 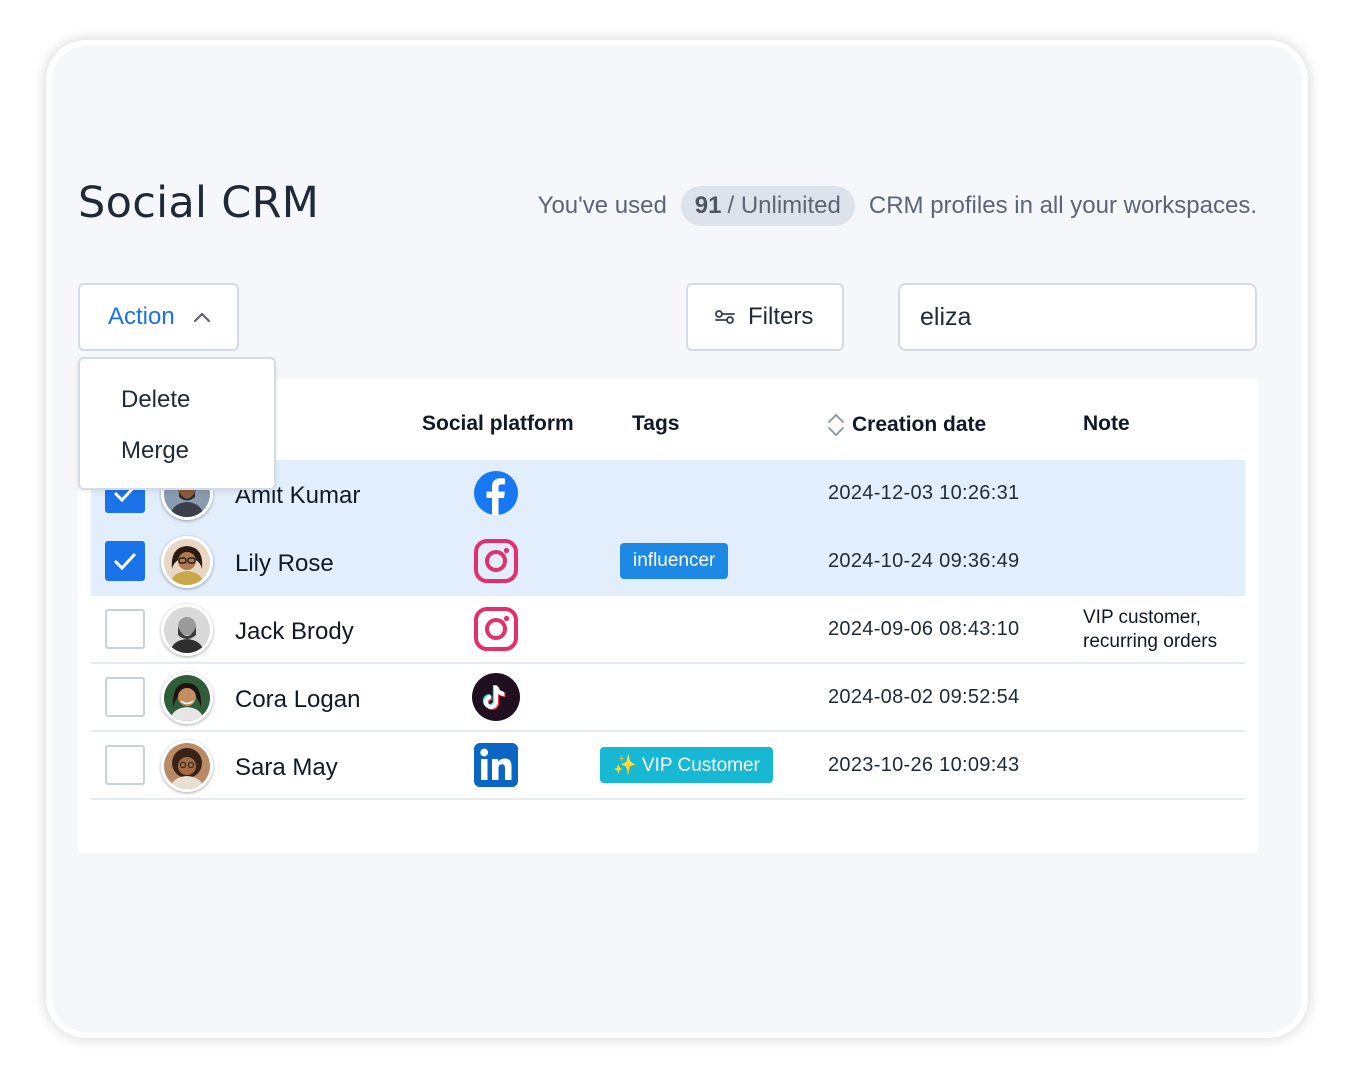 What do you see at coordinates (496, 765) in the screenshot?
I see `linkedin-icon` at bounding box center [496, 765].